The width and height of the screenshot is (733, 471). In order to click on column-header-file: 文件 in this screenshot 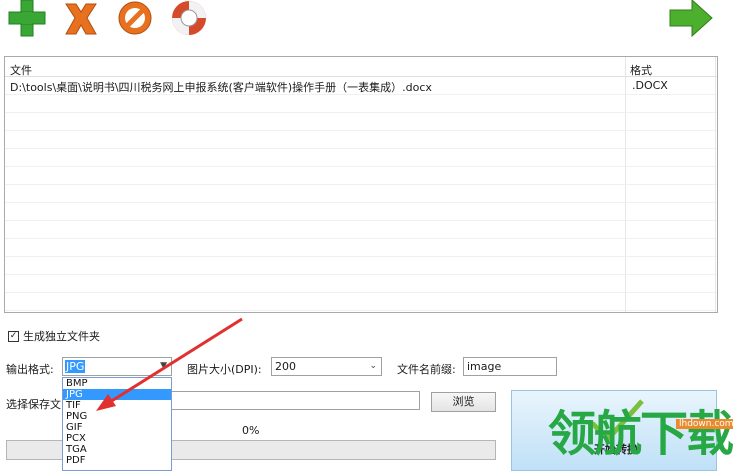, I will do `click(21, 70)`.